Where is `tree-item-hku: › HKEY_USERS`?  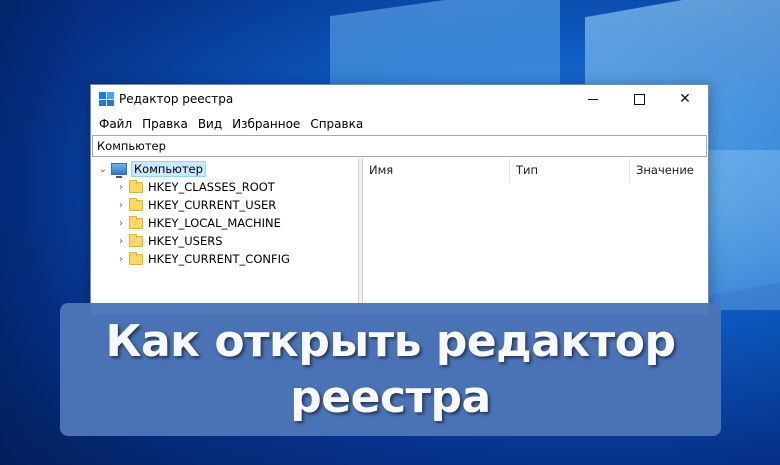 tree-item-hku: › HKEY_USERS is located at coordinates (224, 241).